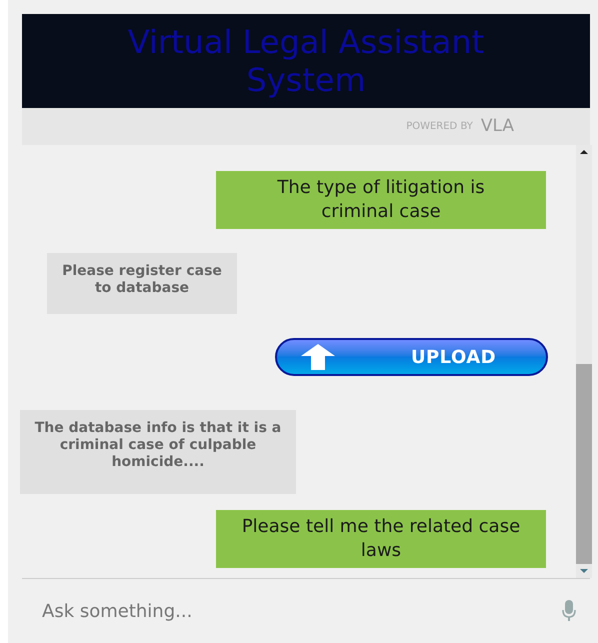 The width and height of the screenshot is (598, 643). Describe the element at coordinates (381, 539) in the screenshot. I see `user-message: Please tell me the related case laws` at that location.